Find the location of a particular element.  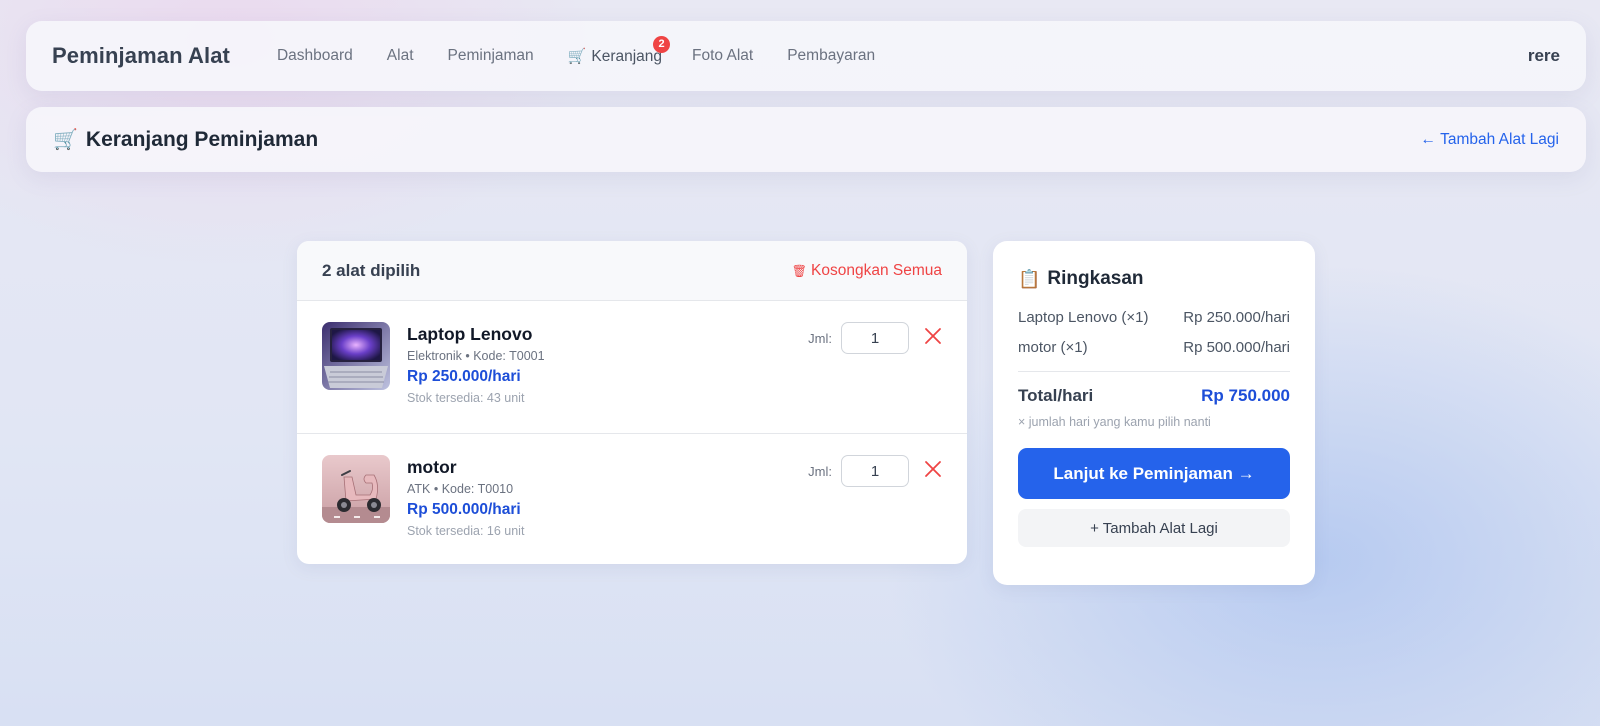

cart-item-name: motor is located at coordinates (432, 467).